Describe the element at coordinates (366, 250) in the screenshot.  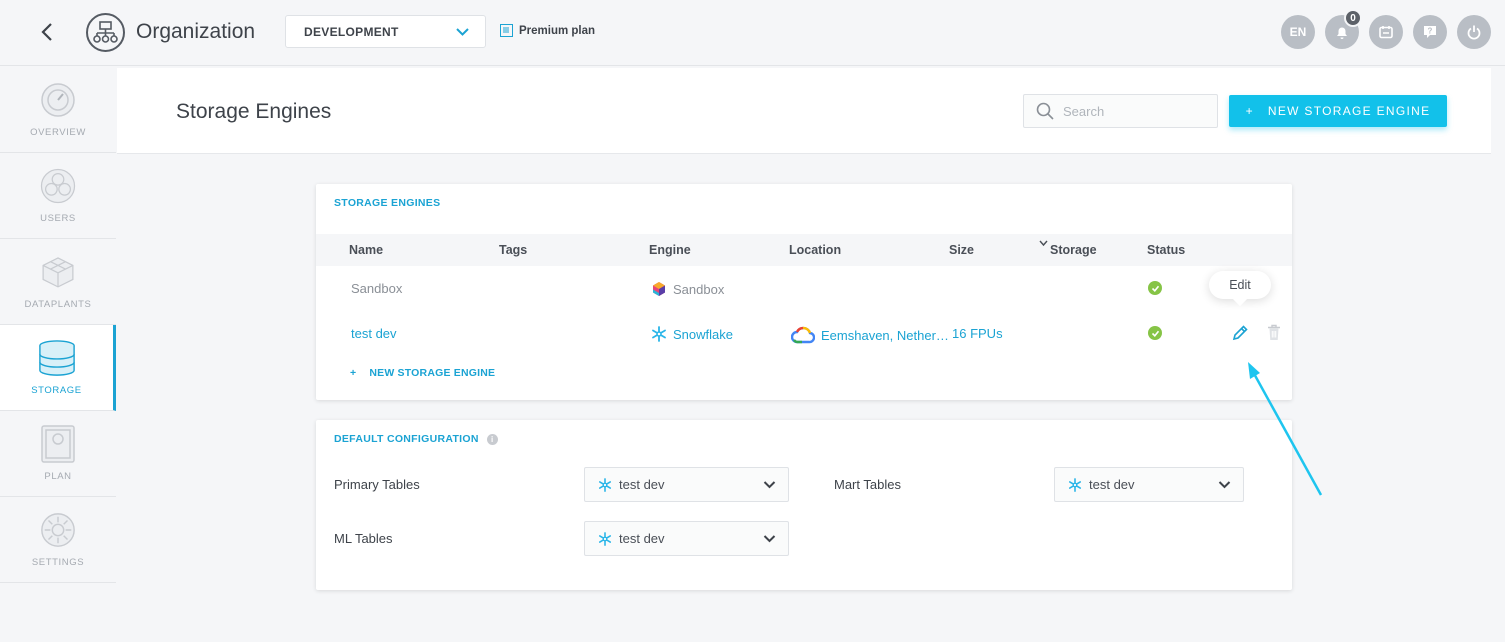
I see `column-name: Name` at that location.